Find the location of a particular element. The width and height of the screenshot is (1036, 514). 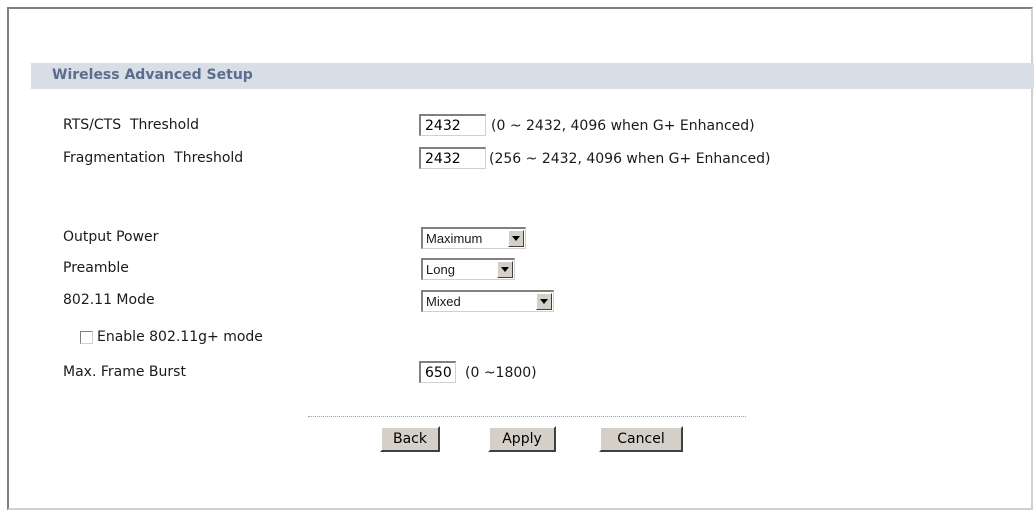

enable-gplus-checkbox is located at coordinates (86, 337).